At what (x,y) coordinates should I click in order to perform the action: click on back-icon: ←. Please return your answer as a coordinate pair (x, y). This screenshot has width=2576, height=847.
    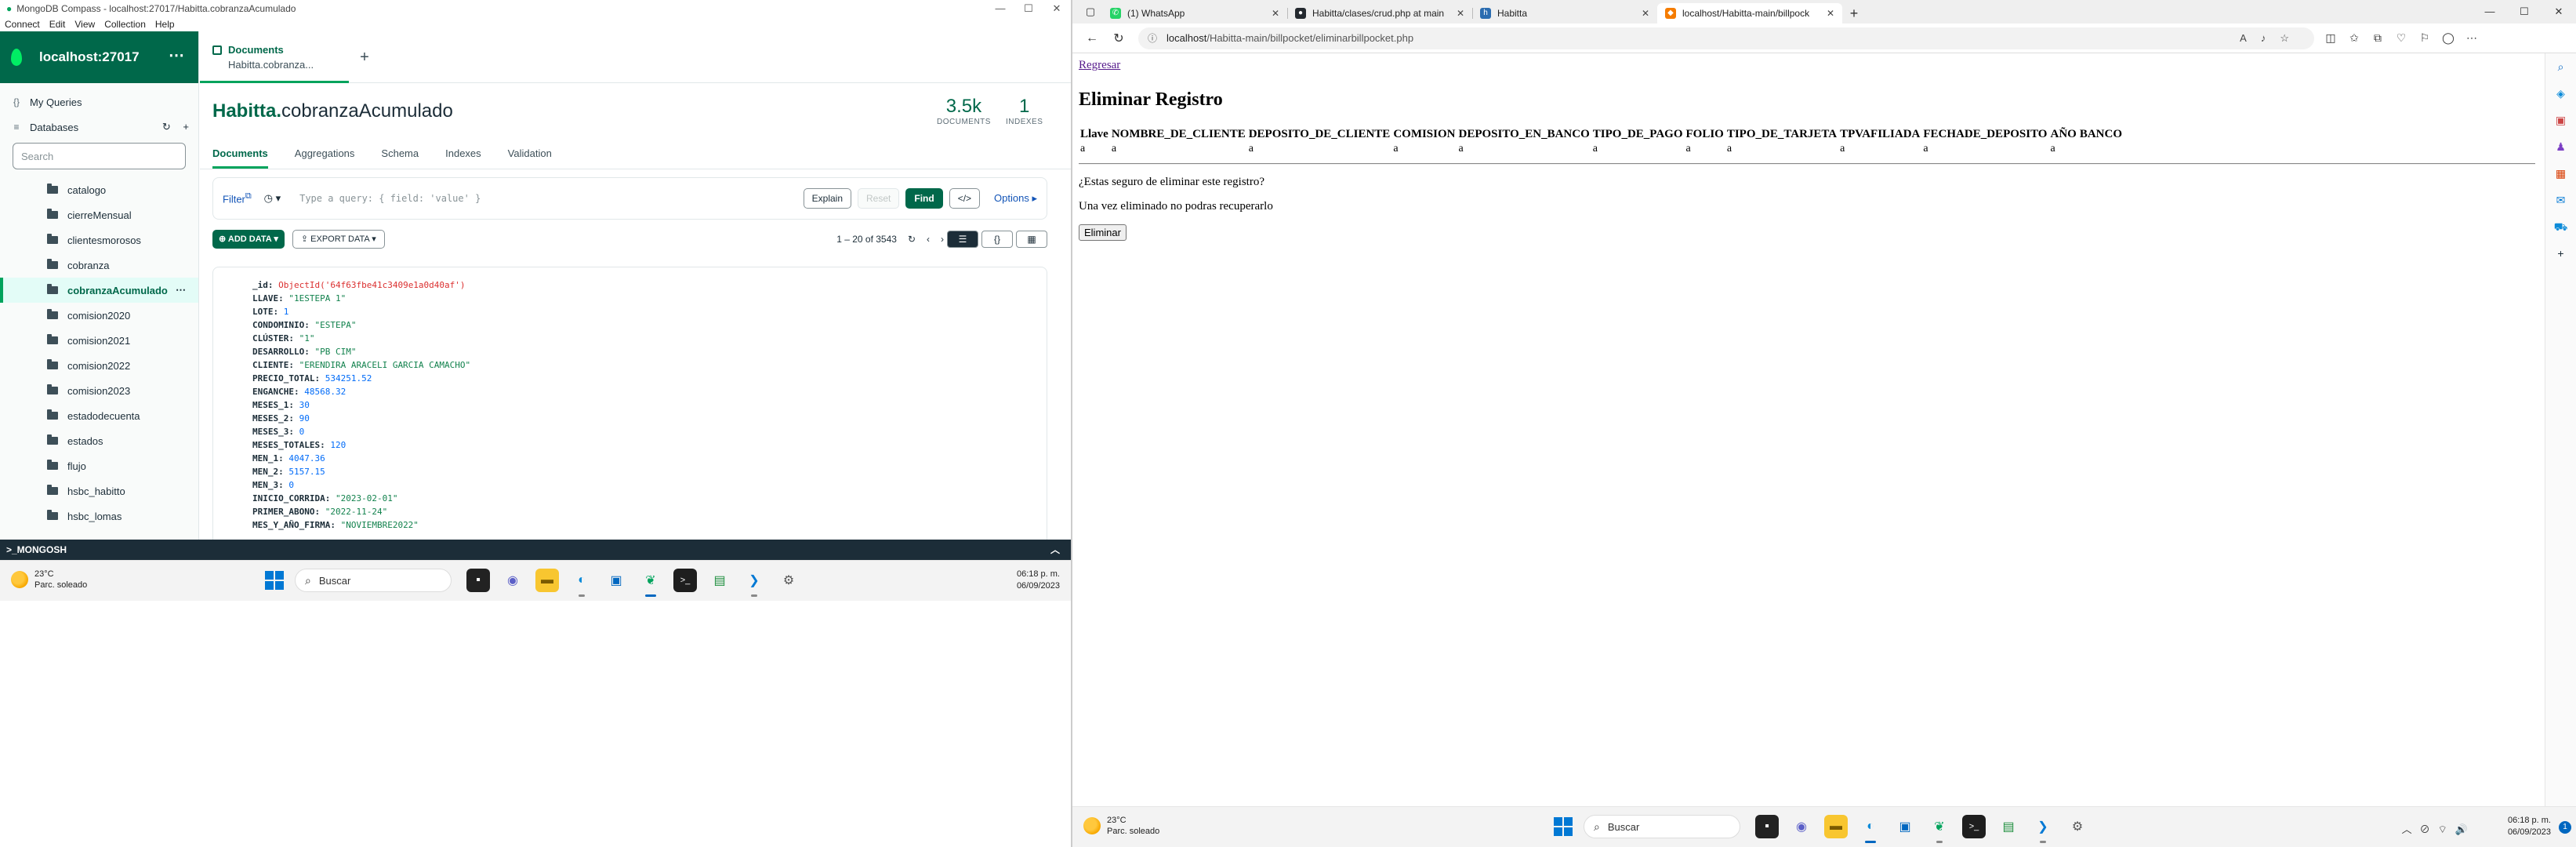
    Looking at the image, I should click on (1092, 38).